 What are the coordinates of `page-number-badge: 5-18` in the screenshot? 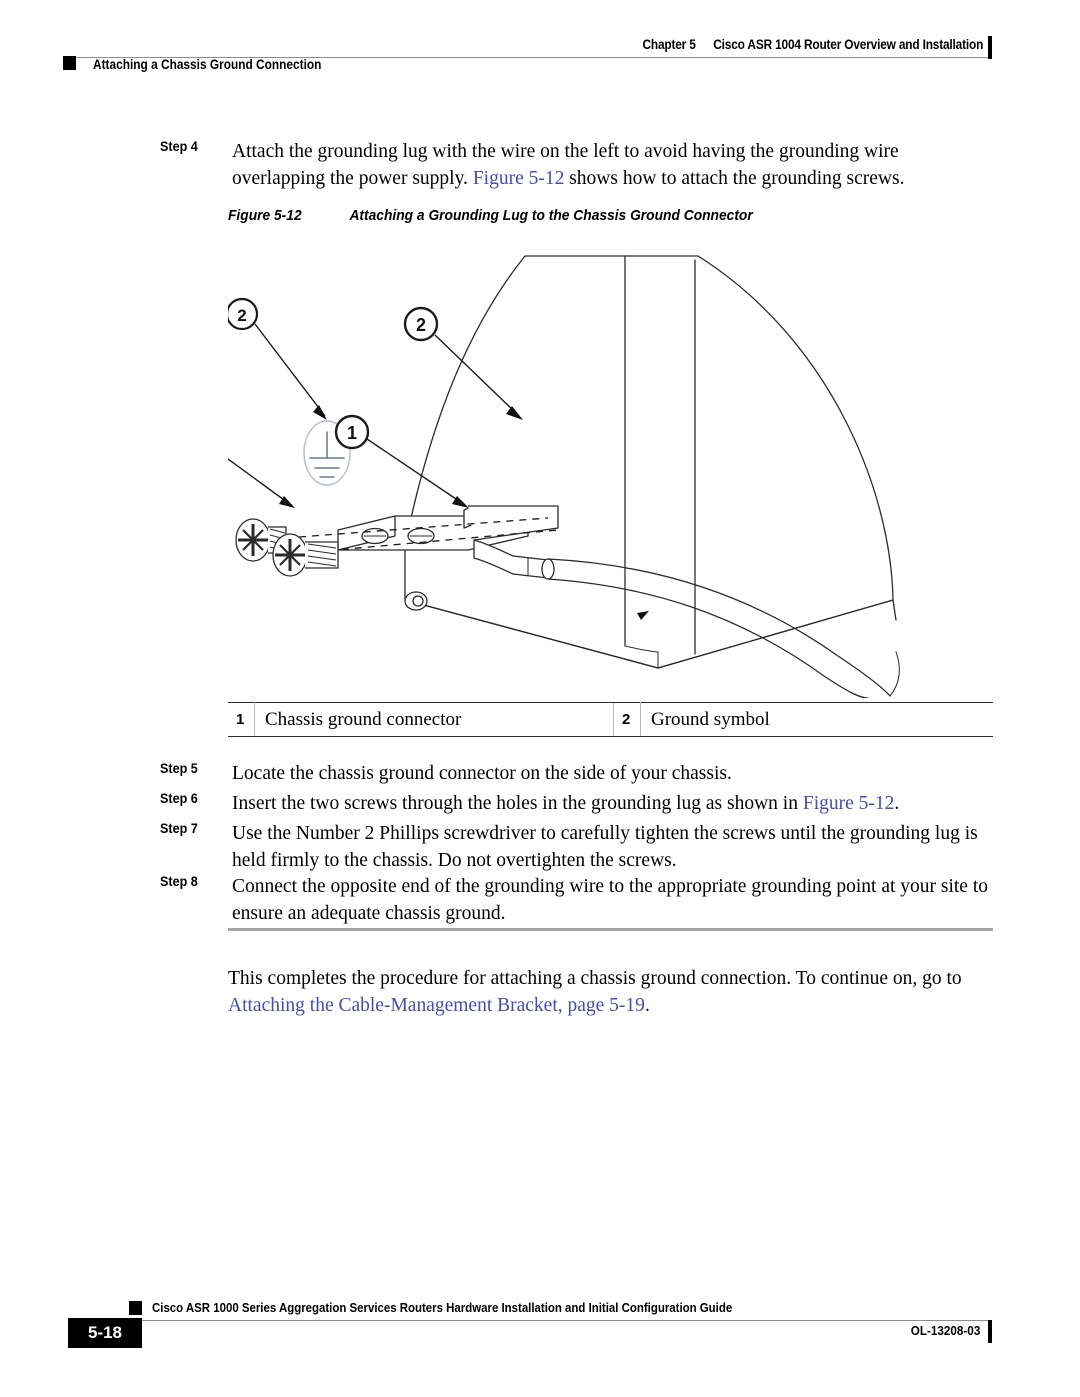 It's located at (105, 1333).